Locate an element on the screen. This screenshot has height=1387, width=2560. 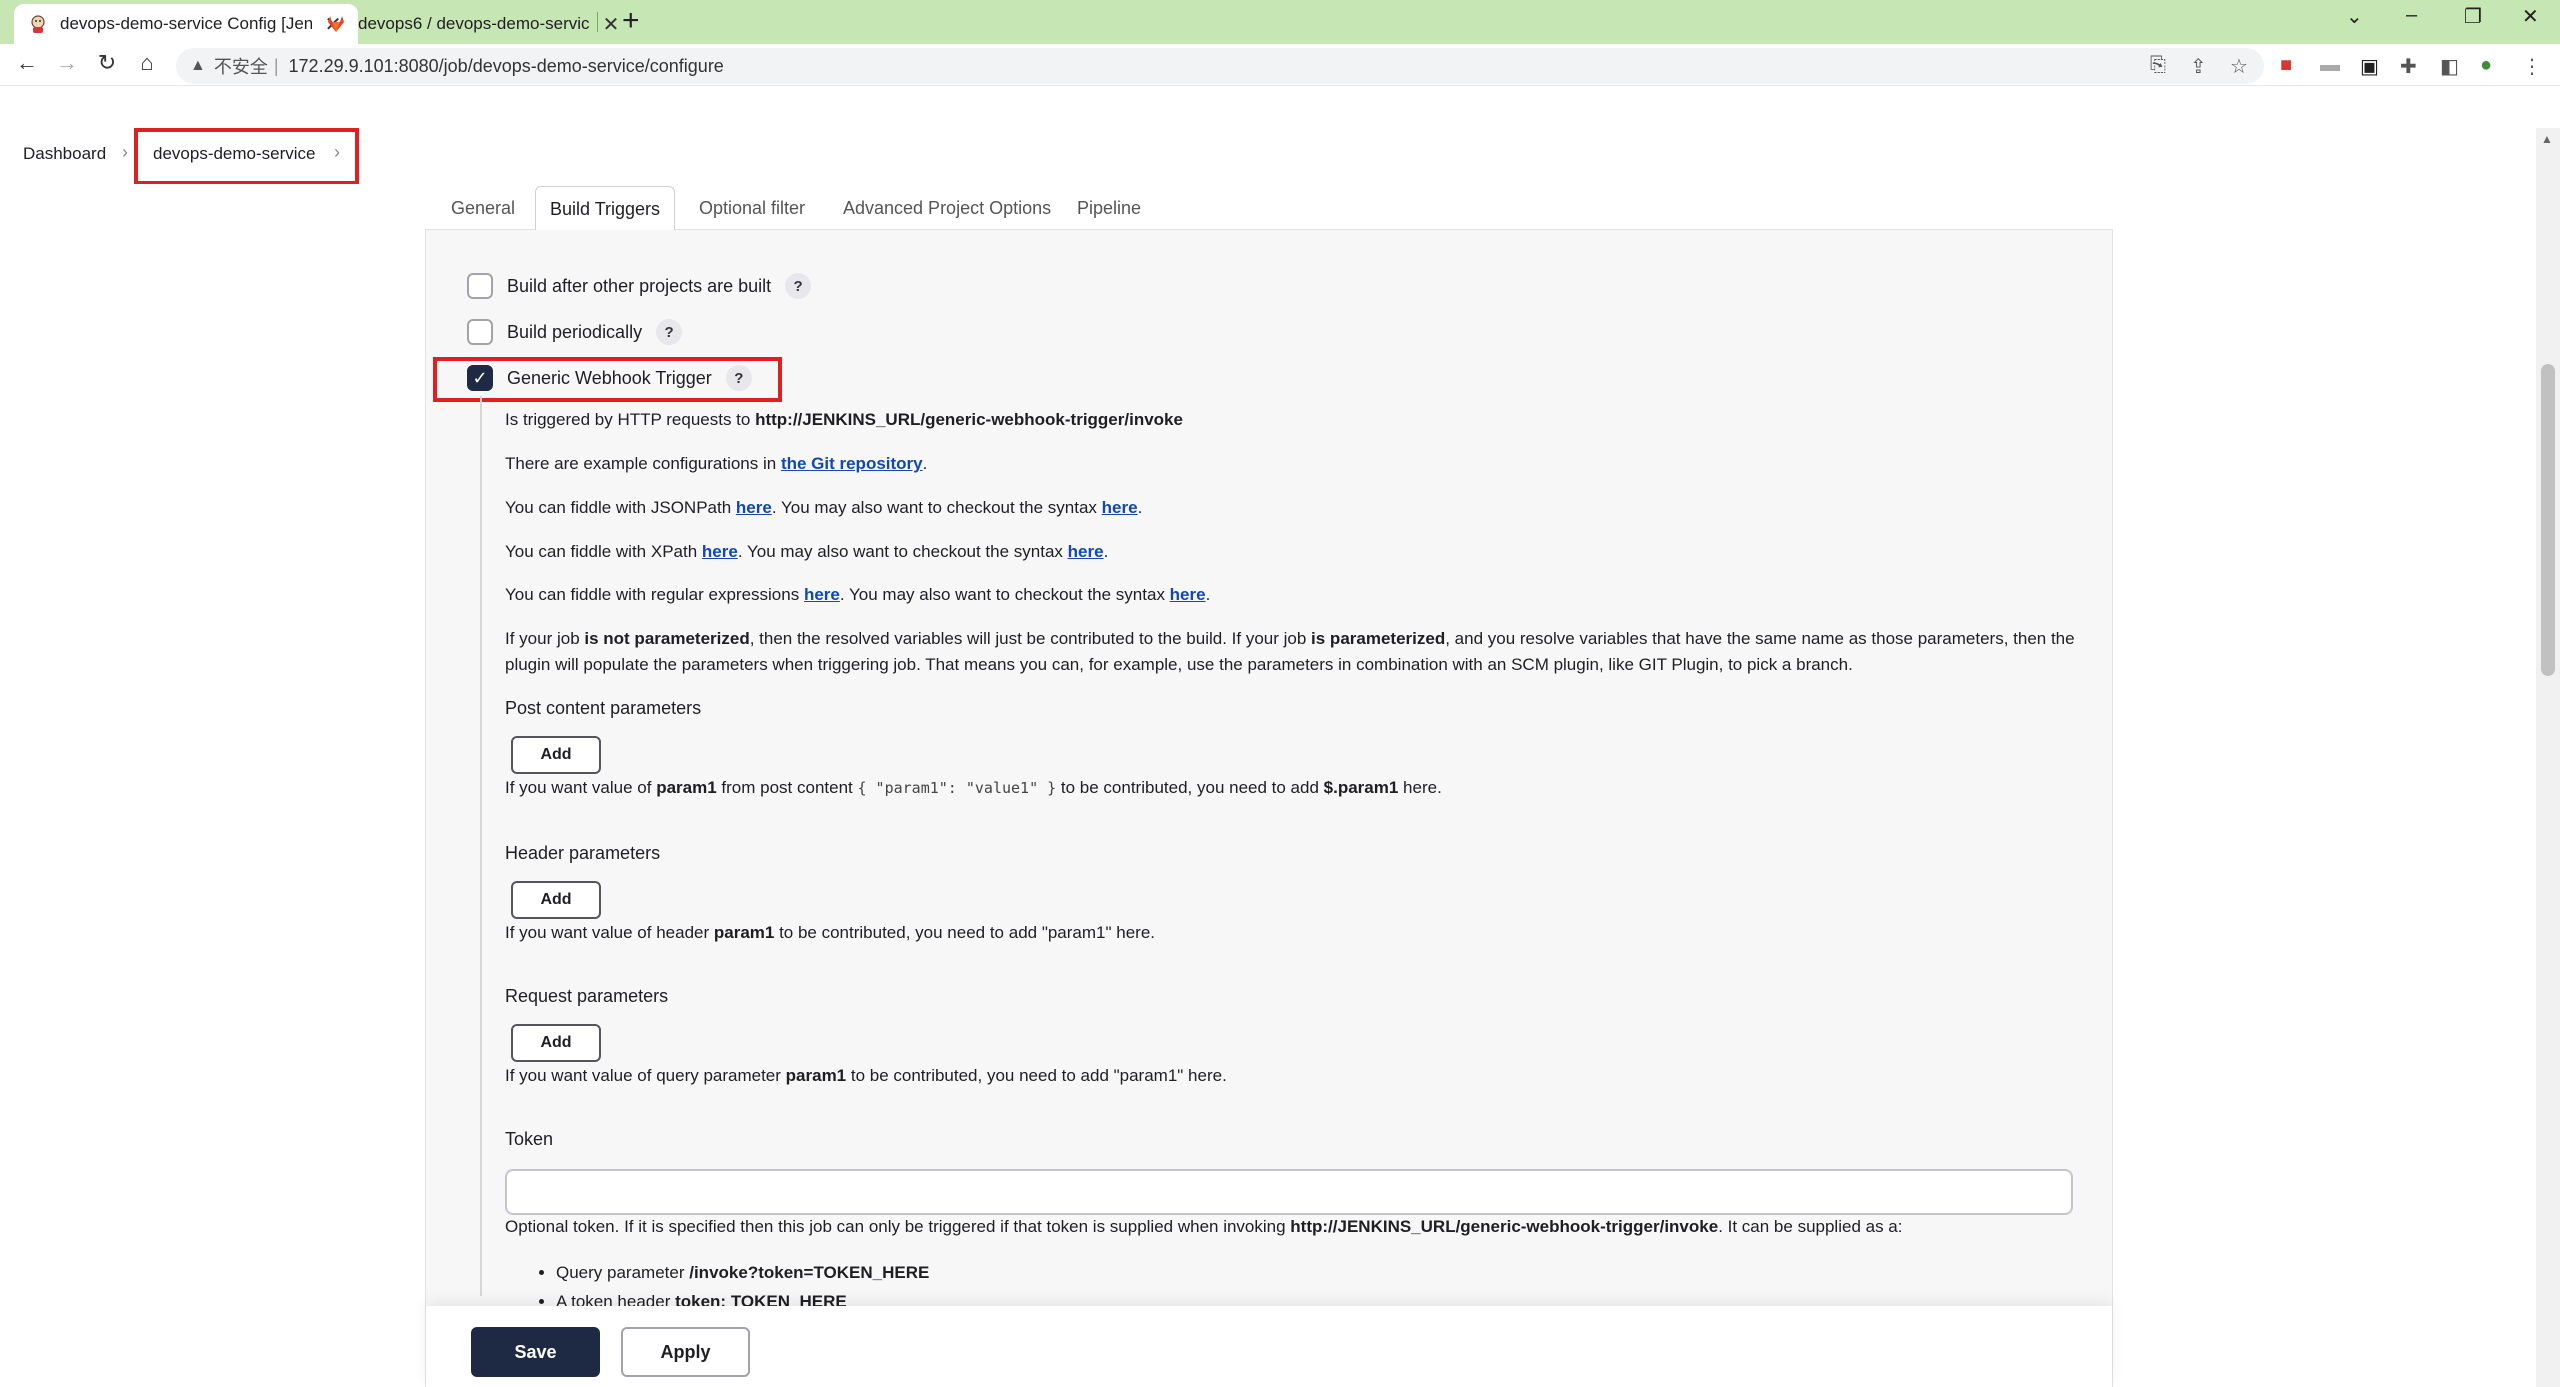
tab-general: General is located at coordinates (483, 208).